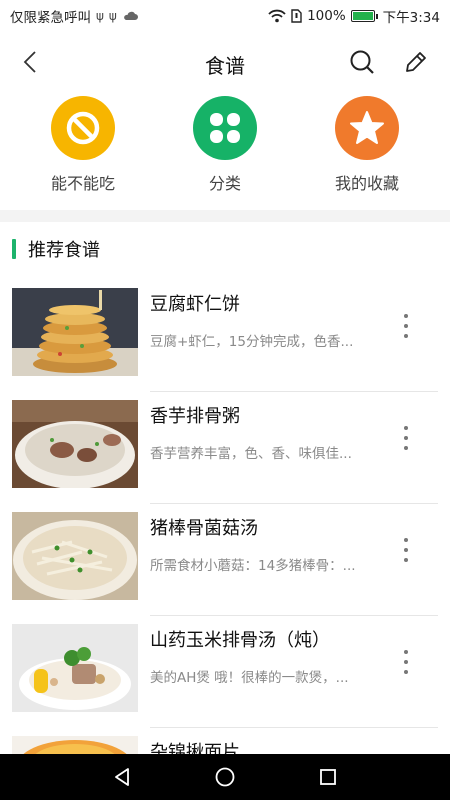 This screenshot has height=800, width=450. I want to click on navigation-bar, so click(225, 777).